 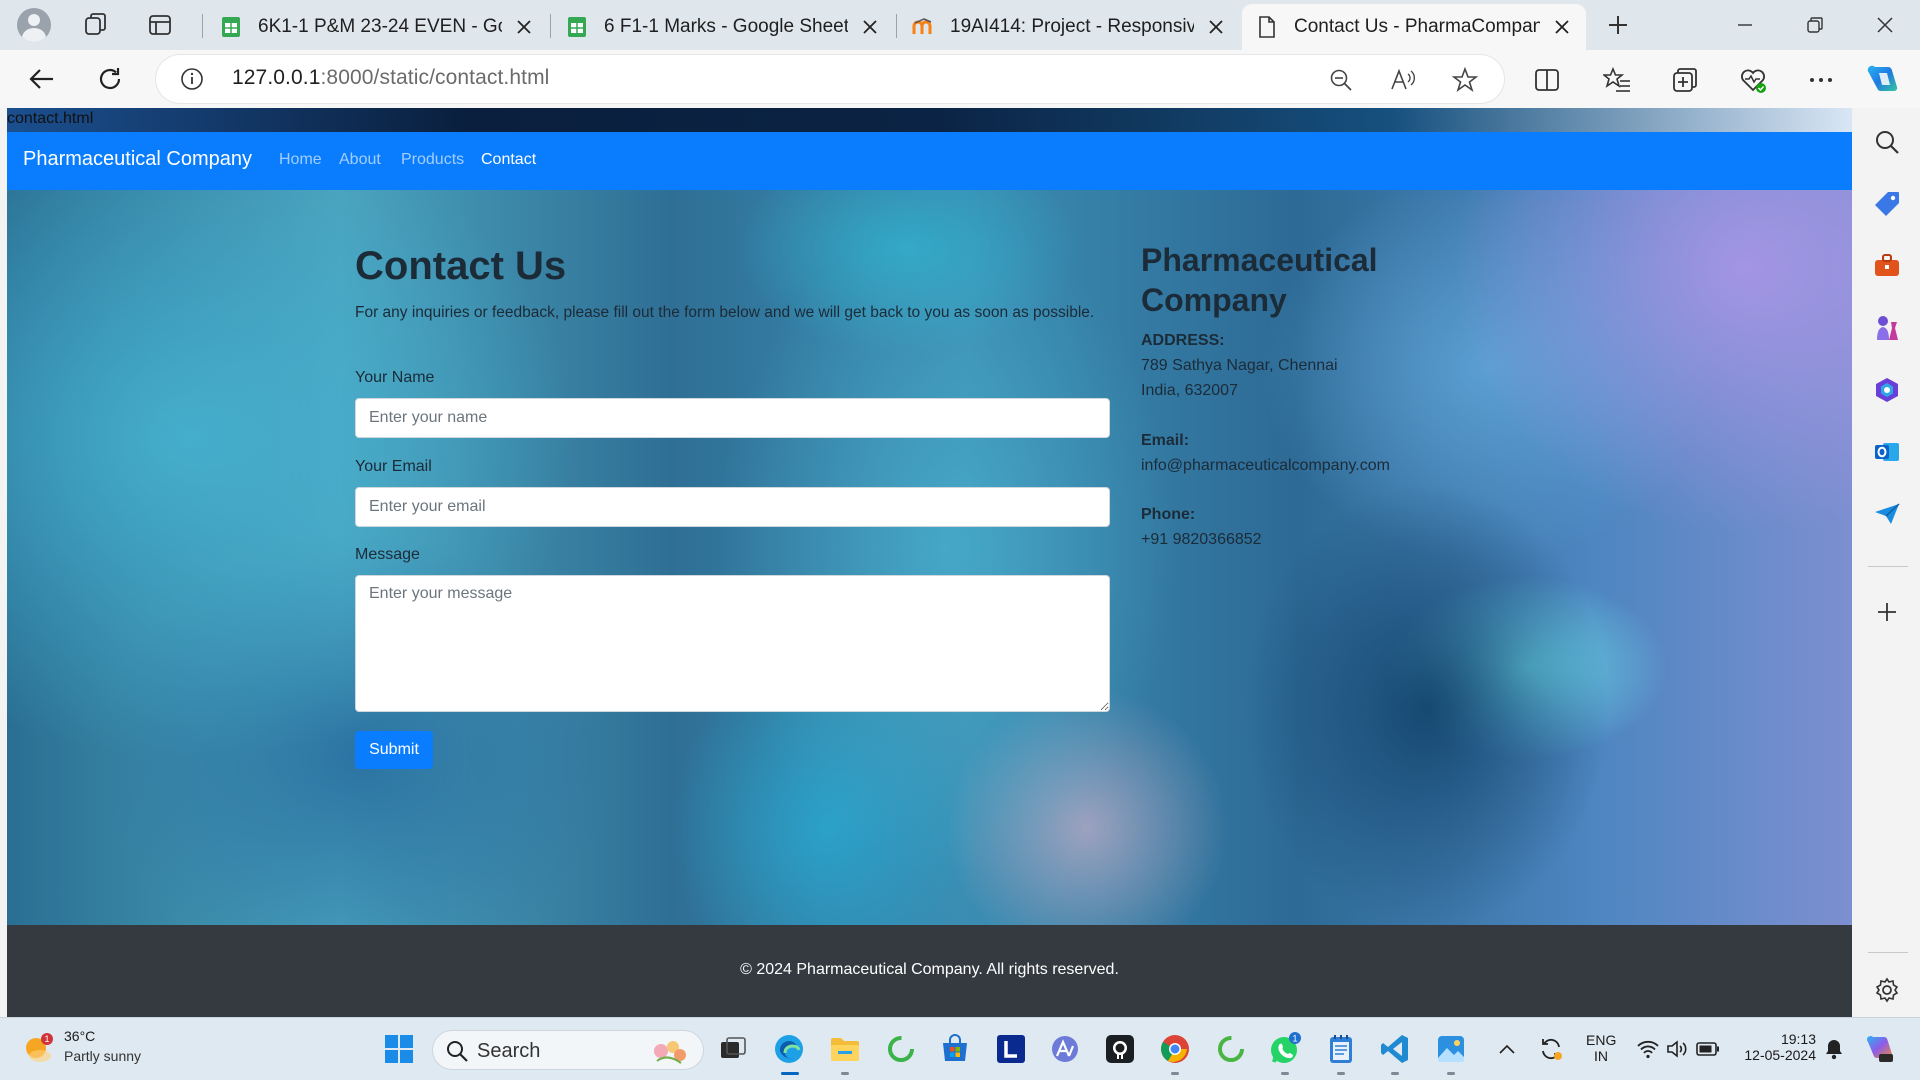 What do you see at coordinates (1395, 1049) in the screenshot?
I see `vscode-icon` at bounding box center [1395, 1049].